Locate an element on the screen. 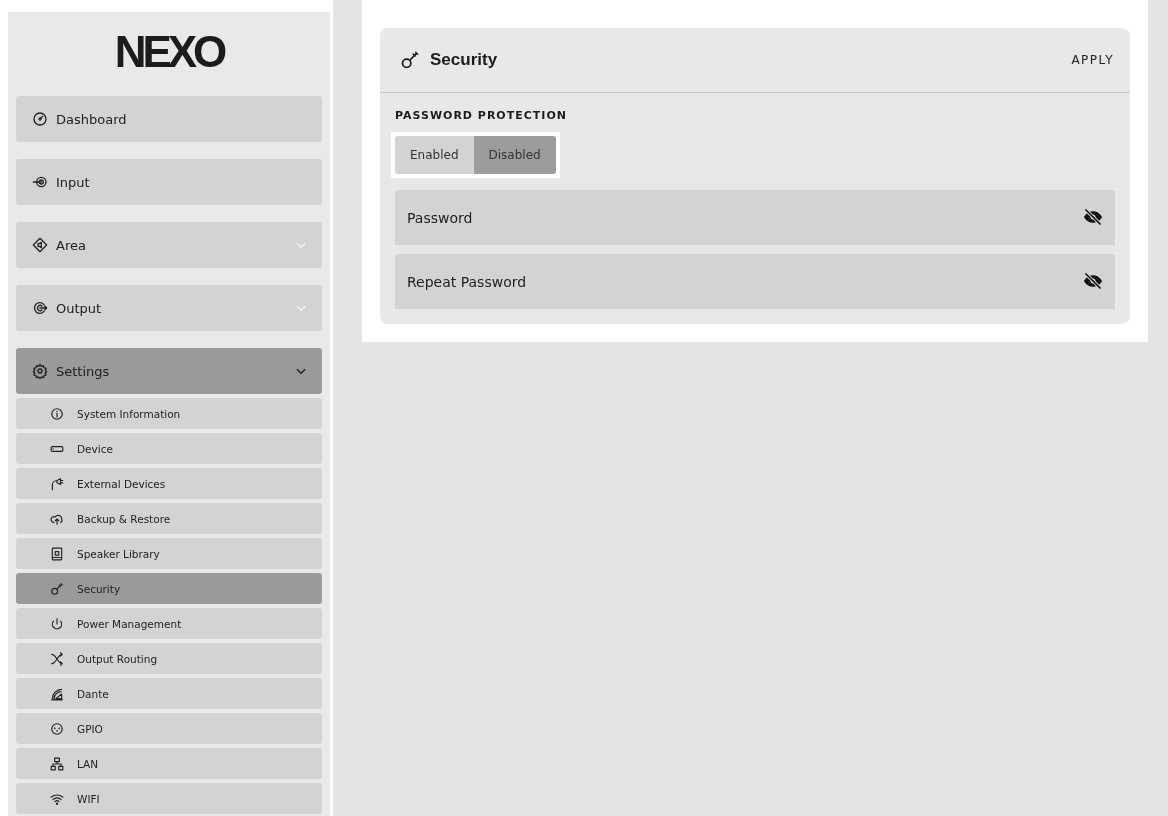 Image resolution: width=1168 pixels, height=816 pixels. password-field: Password is located at coordinates (755, 217).